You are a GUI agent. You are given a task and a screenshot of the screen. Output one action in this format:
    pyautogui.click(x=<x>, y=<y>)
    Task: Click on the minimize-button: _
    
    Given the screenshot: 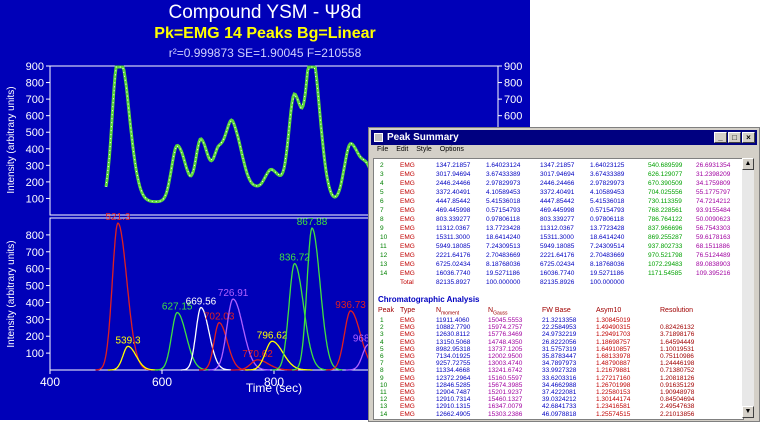 What is the action you would take?
    pyautogui.click(x=720, y=137)
    